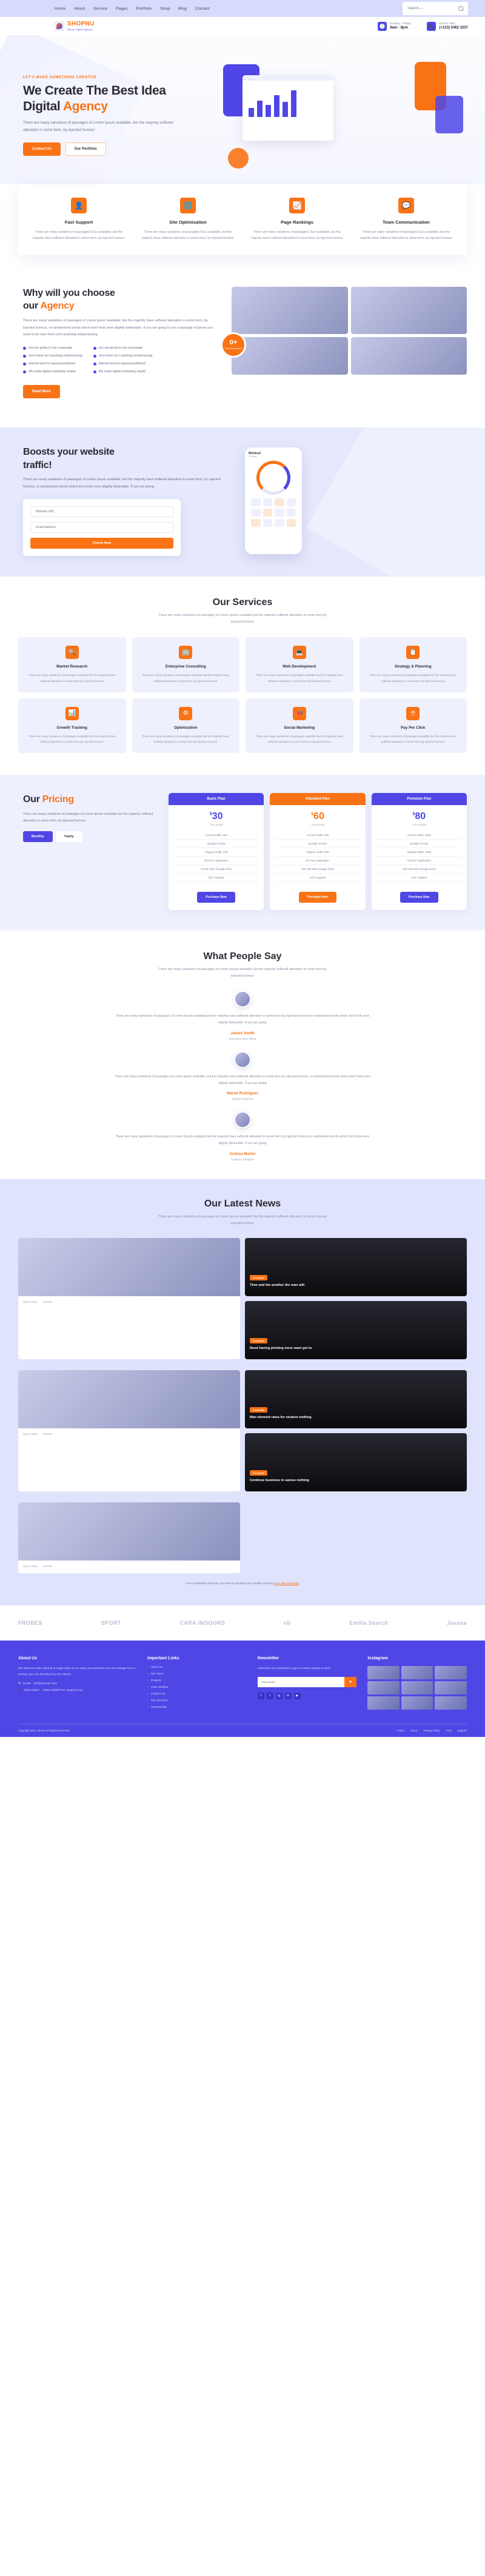 The image size is (485, 2576). What do you see at coordinates (148, 1694) in the screenshot?
I see `chevron-right-icon: ›` at bounding box center [148, 1694].